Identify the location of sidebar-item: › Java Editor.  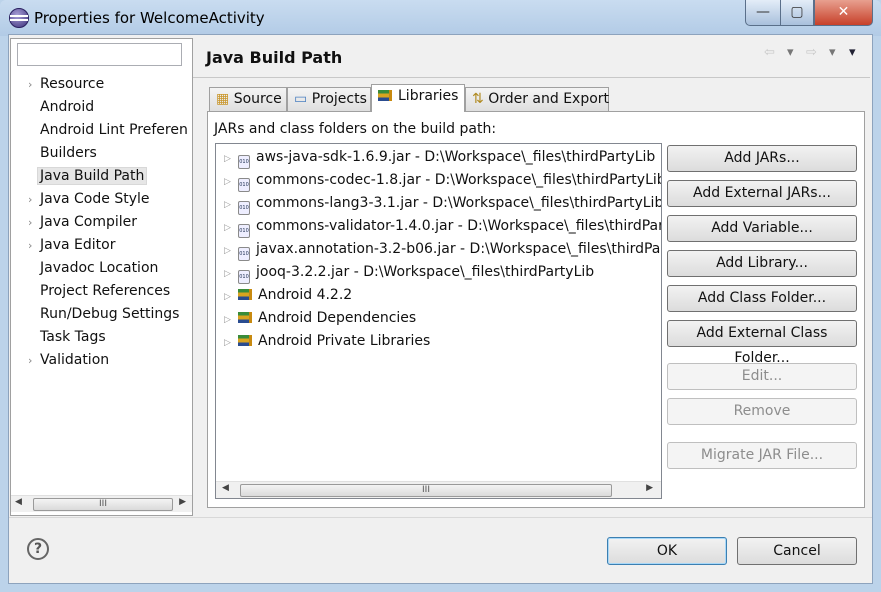
(71, 245).